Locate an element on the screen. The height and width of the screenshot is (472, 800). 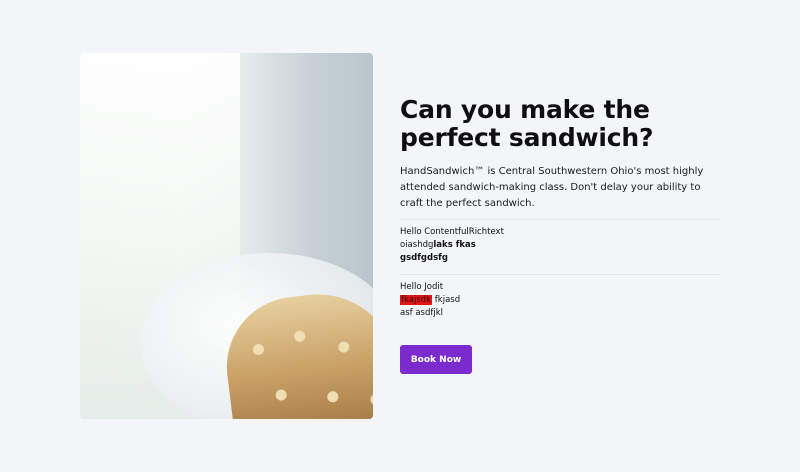
jodit-block: Hello Jodit fkajsdk fkjasd asf asdfjkl is located at coordinates (560, 297).